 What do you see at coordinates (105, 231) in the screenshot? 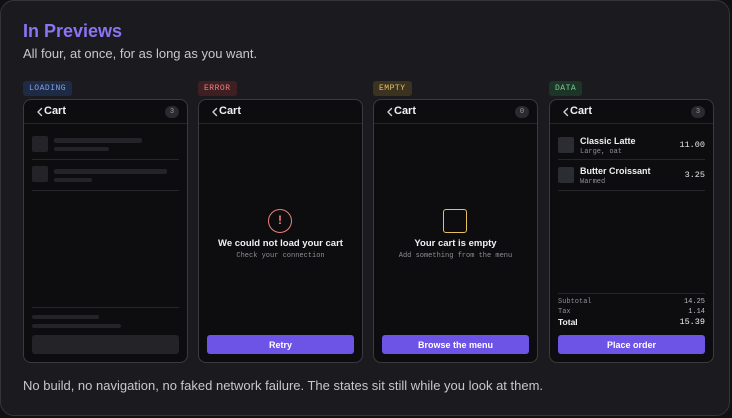
I see `phone-frame-loading: Cart 3` at bounding box center [105, 231].